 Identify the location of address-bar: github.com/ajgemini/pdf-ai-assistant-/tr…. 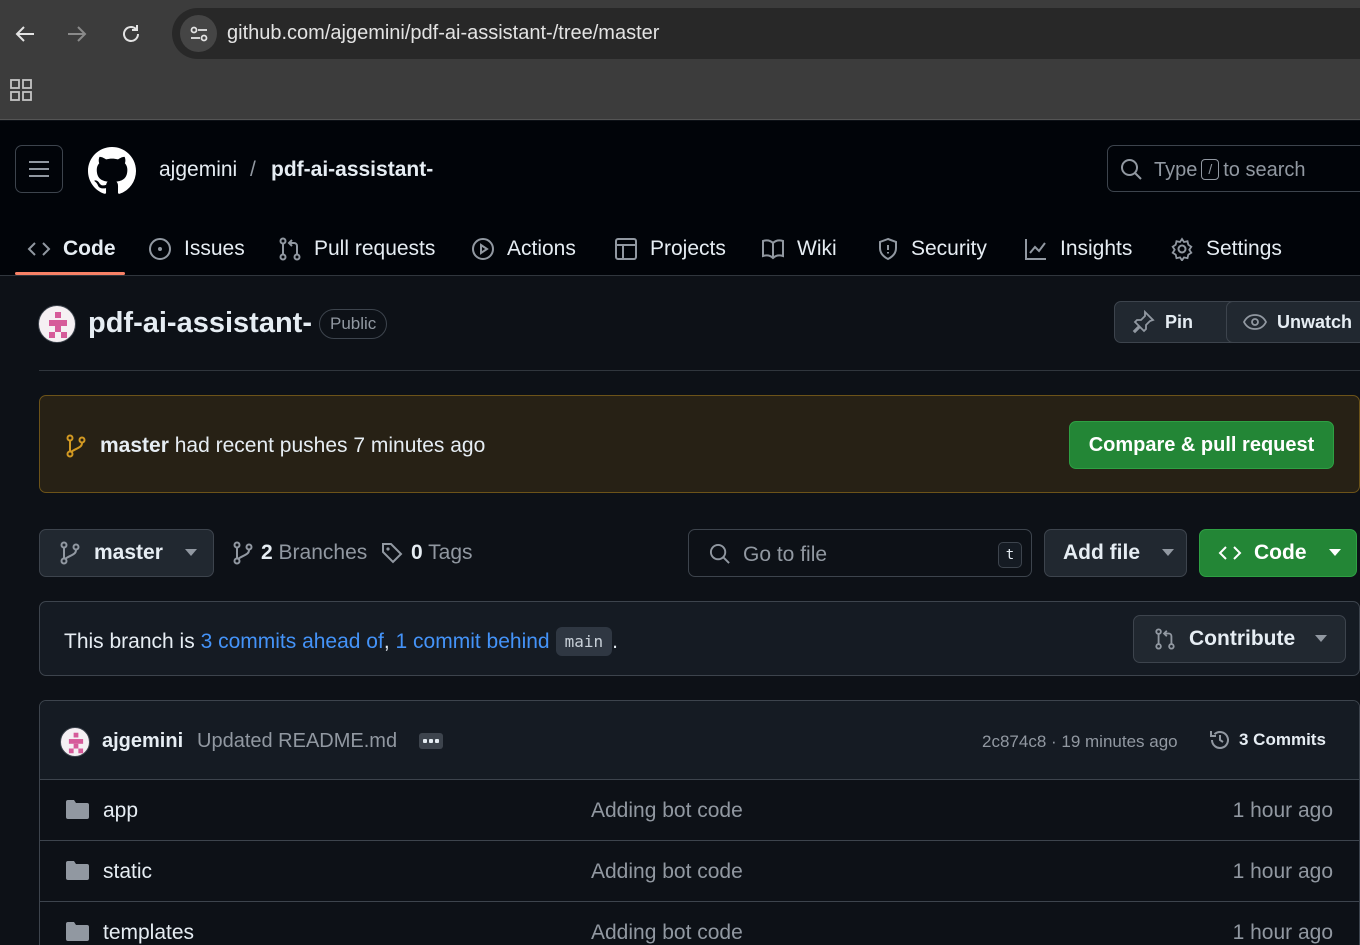
(766, 33).